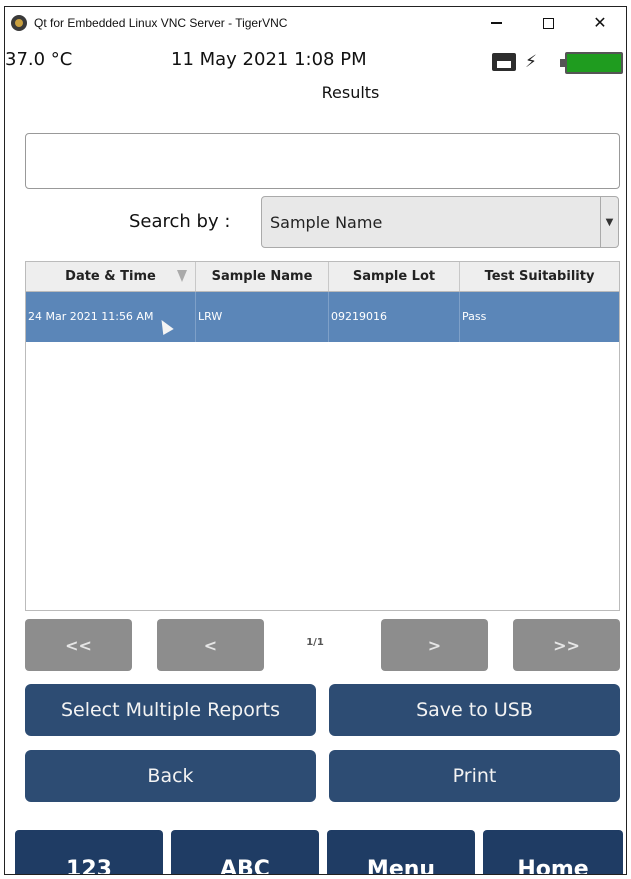 This screenshot has width=631, height=879. Describe the element at coordinates (401, 852) in the screenshot. I see `menu-button: Menu` at that location.